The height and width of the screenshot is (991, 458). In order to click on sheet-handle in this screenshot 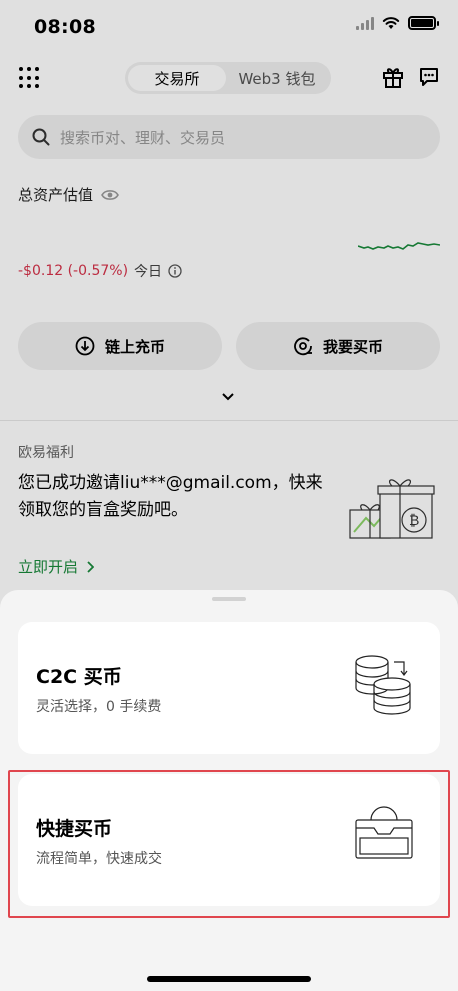, I will do `click(229, 599)`.